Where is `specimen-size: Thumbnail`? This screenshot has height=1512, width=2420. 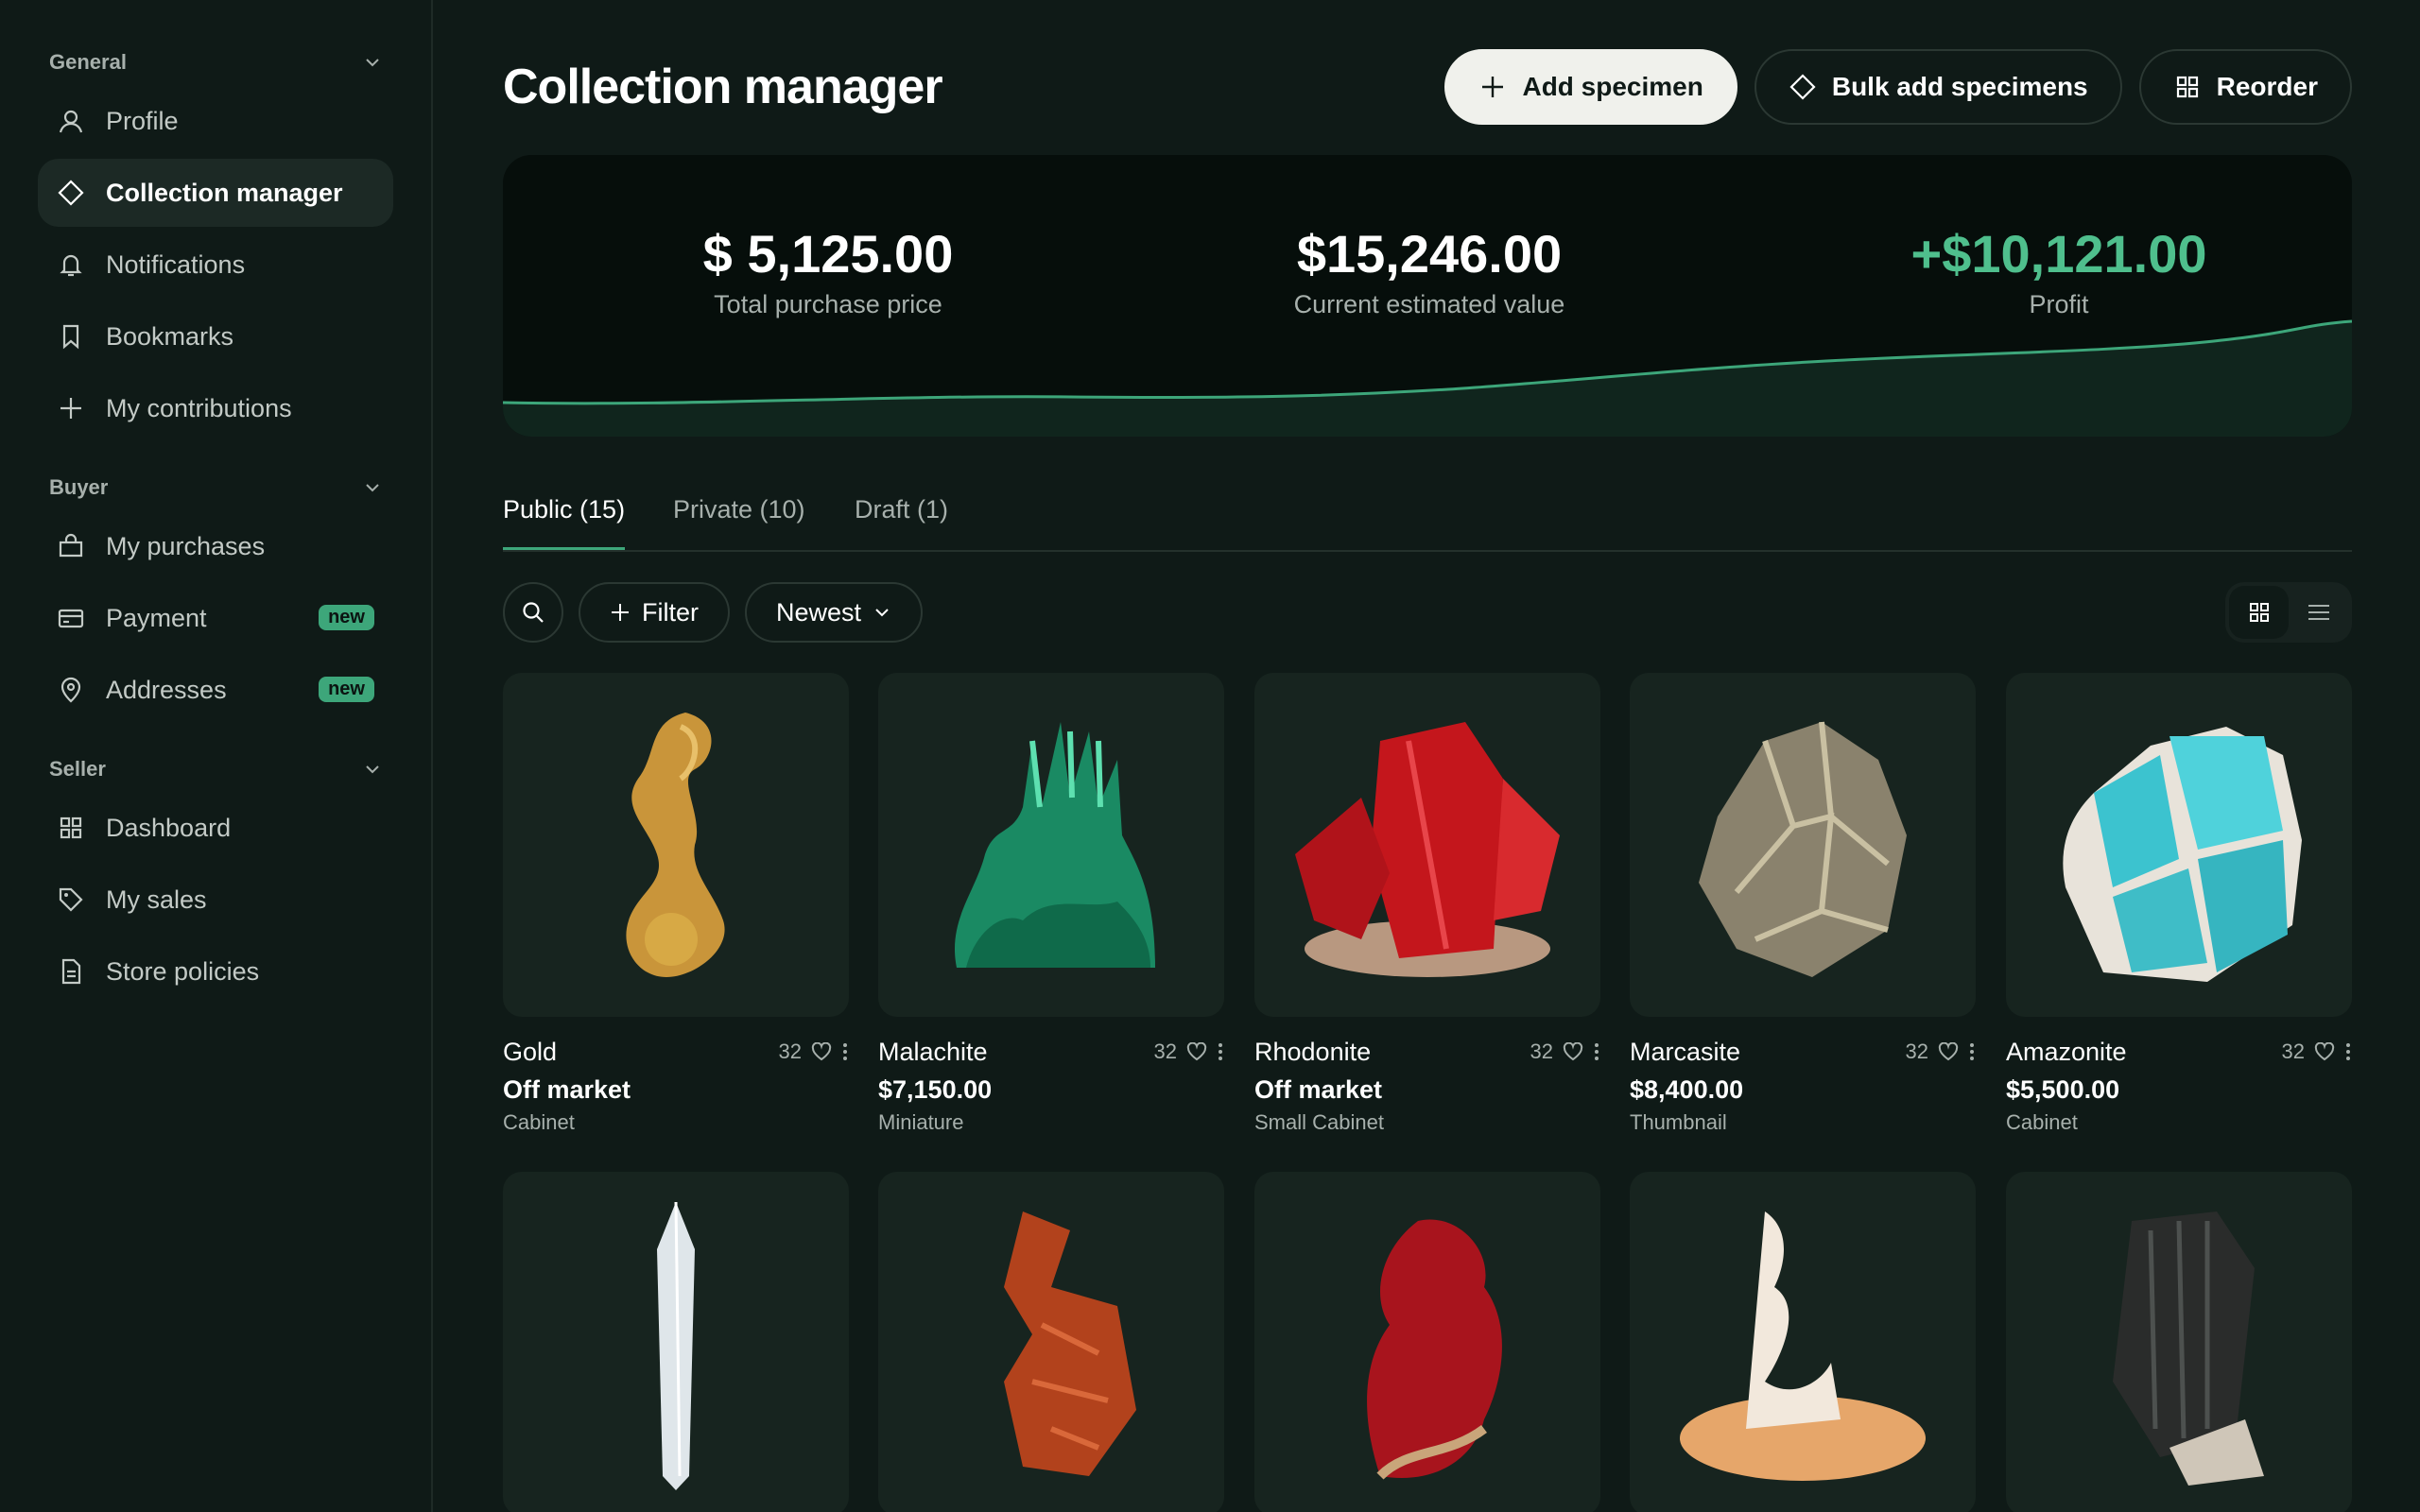 specimen-size: Thumbnail is located at coordinates (1679, 1122).